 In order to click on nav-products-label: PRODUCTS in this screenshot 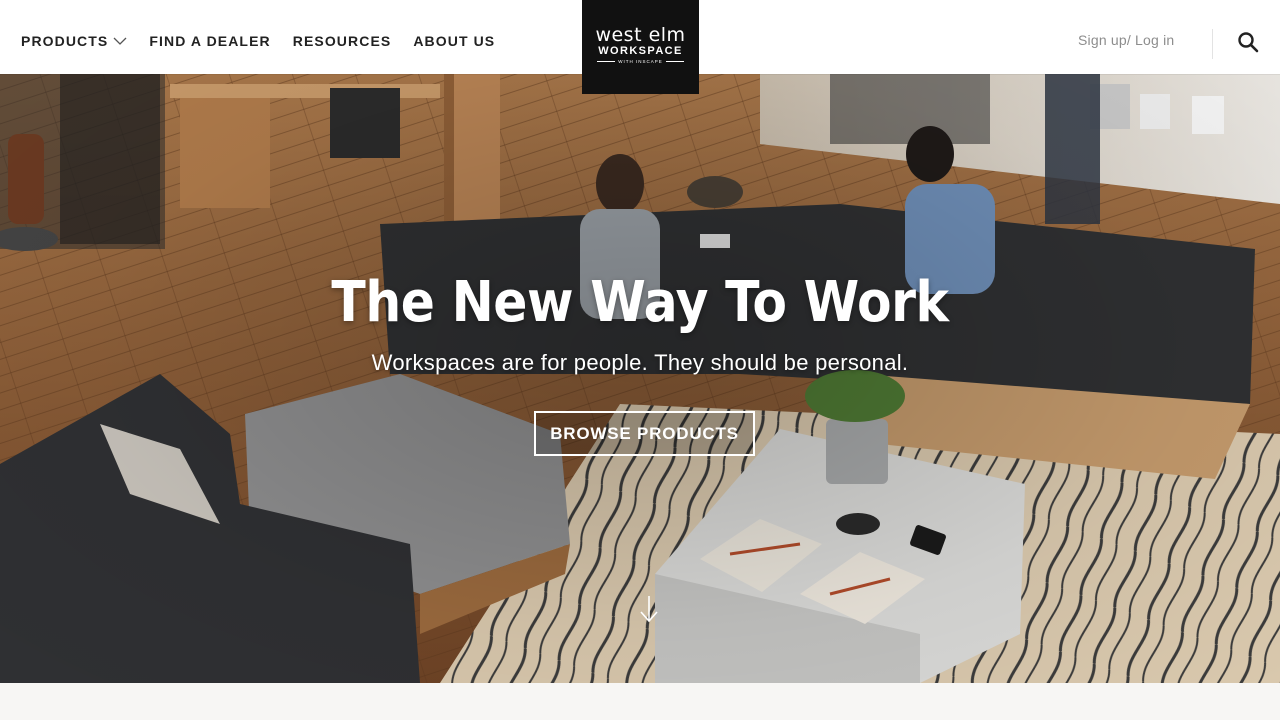, I will do `click(65, 41)`.